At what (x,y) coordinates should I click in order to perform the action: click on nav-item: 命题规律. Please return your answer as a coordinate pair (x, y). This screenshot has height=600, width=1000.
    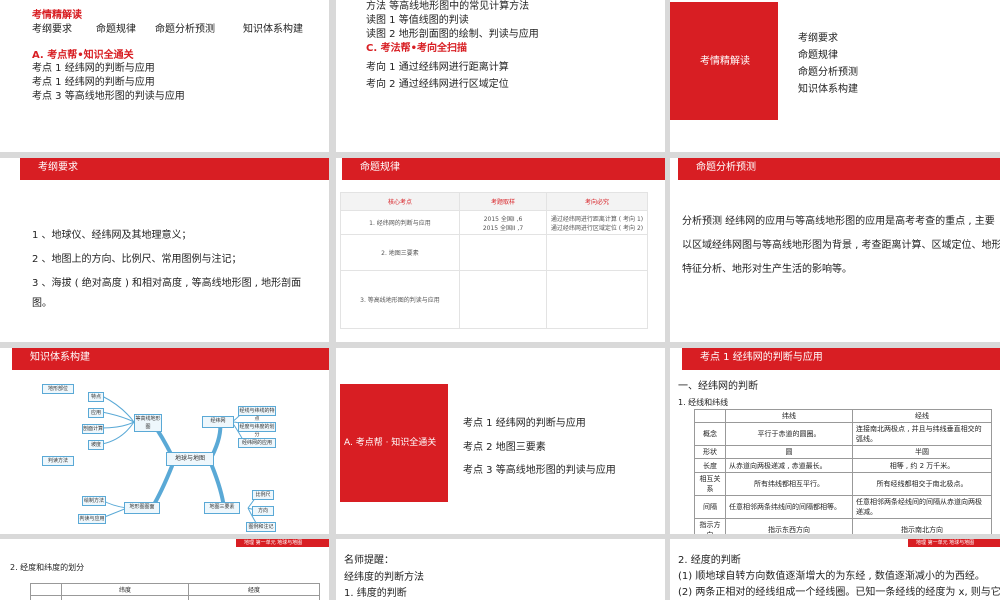
    Looking at the image, I should click on (116, 29).